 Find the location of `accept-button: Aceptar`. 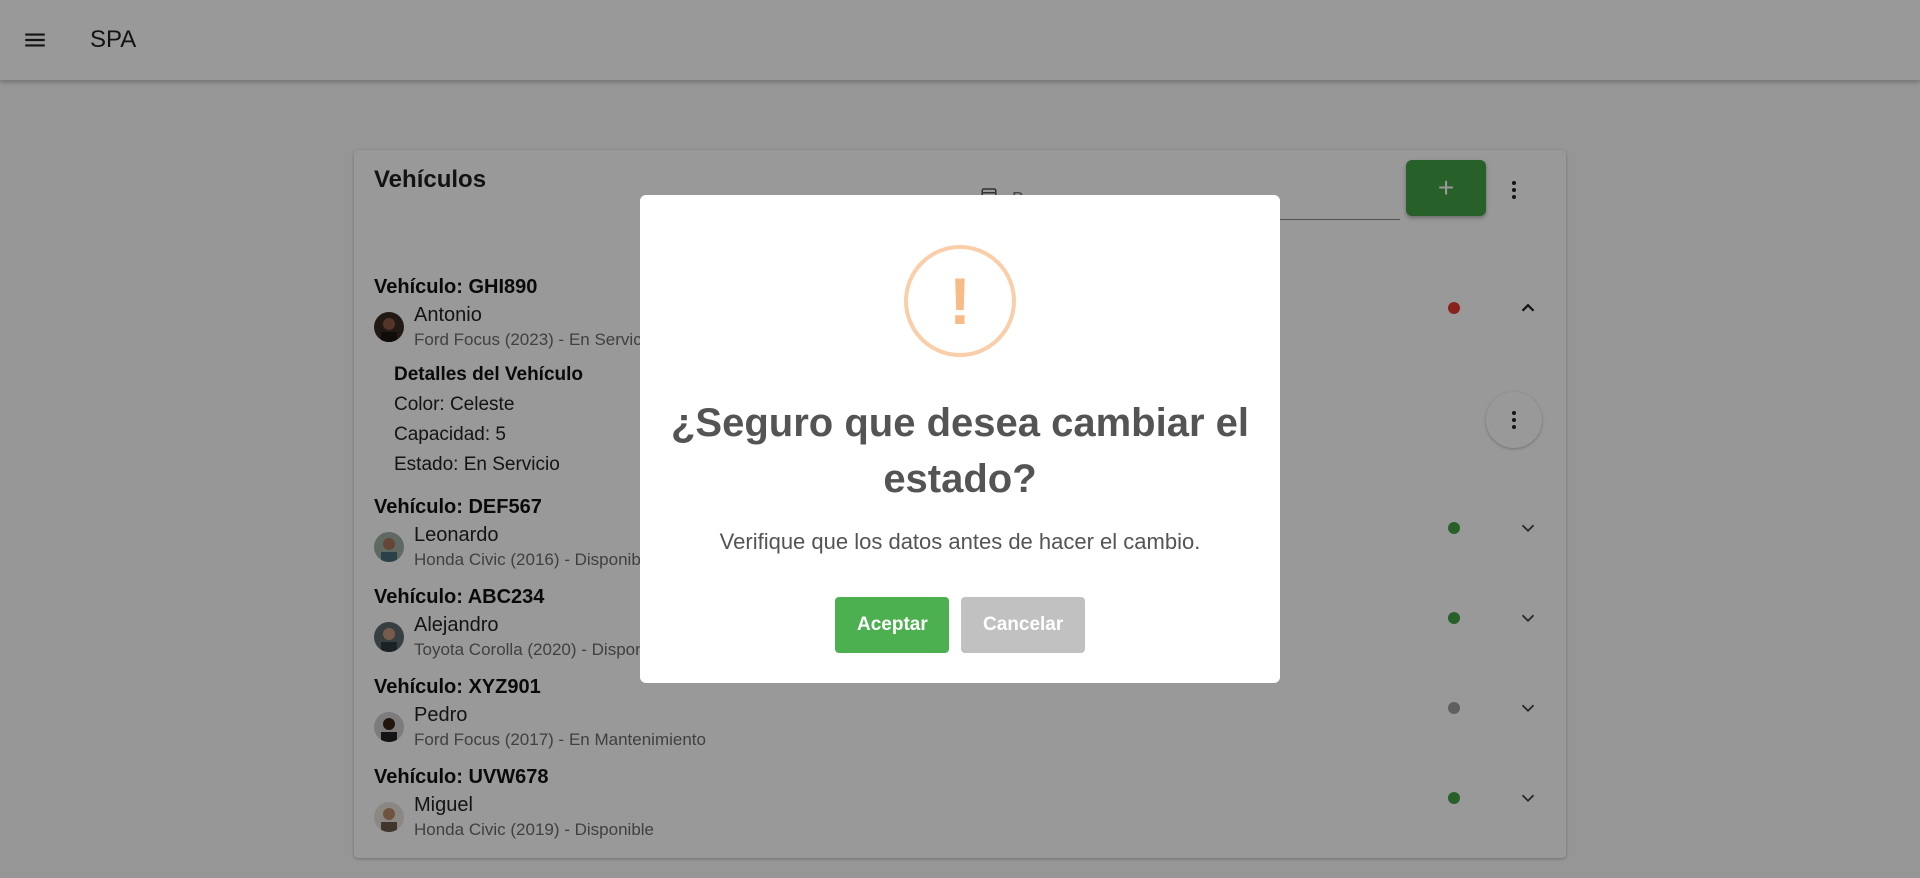

accept-button: Aceptar is located at coordinates (892, 625).